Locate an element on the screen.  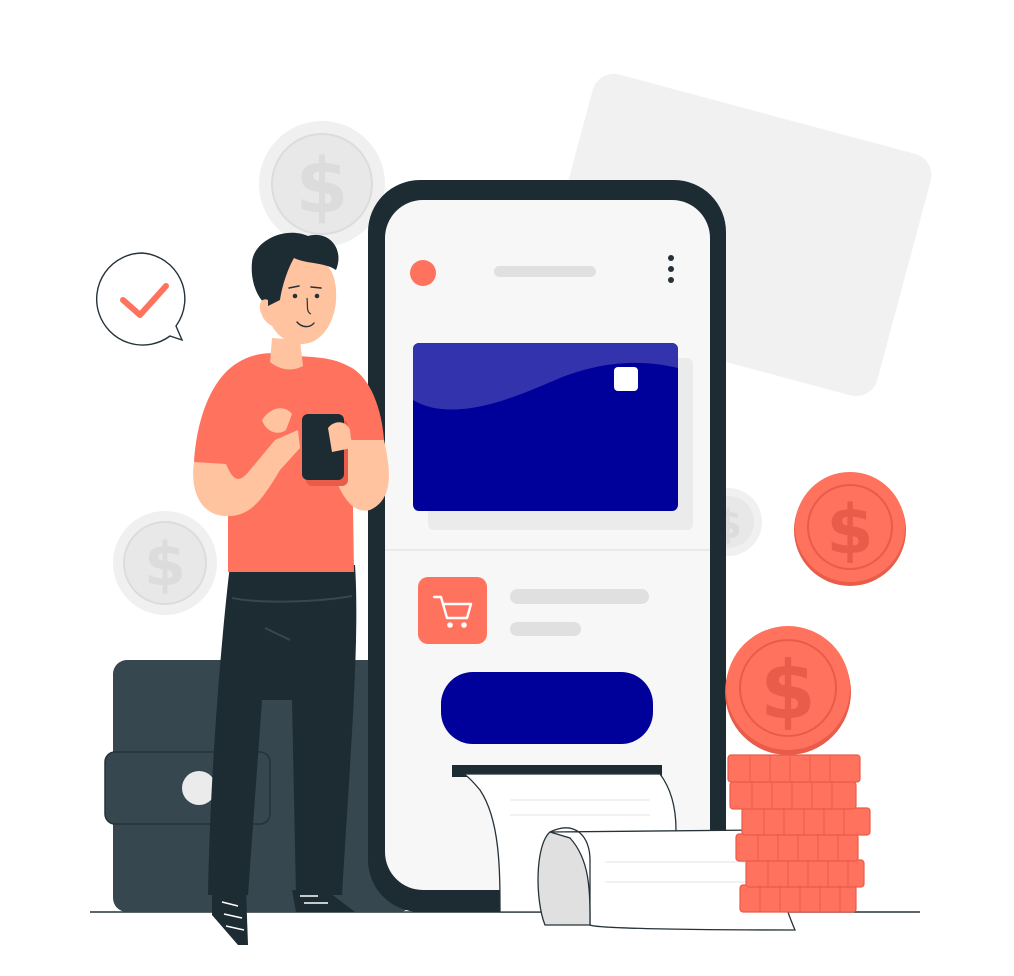
man-eye-right is located at coordinates (317, 296).